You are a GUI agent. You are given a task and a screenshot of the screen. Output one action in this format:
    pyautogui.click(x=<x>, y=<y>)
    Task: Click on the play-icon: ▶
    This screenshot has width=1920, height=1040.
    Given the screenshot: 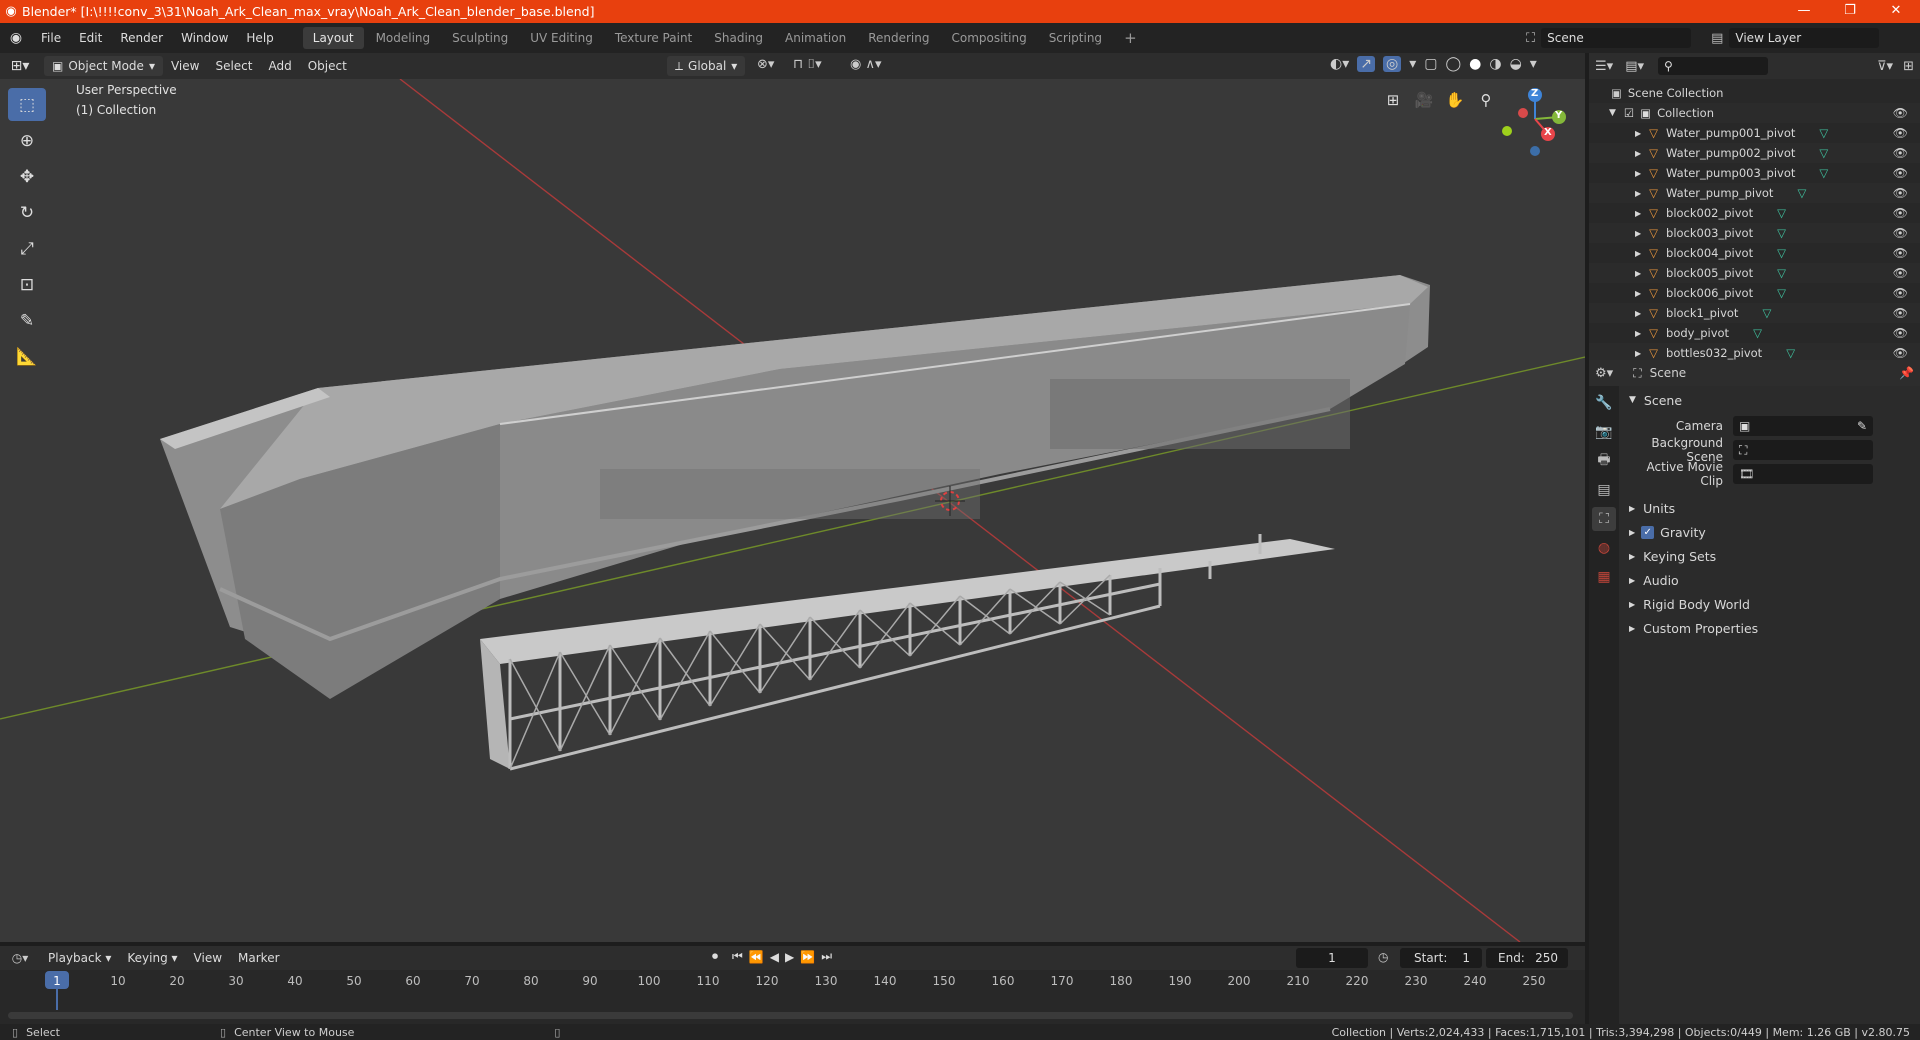 What is the action you would take?
    pyautogui.click(x=789, y=957)
    